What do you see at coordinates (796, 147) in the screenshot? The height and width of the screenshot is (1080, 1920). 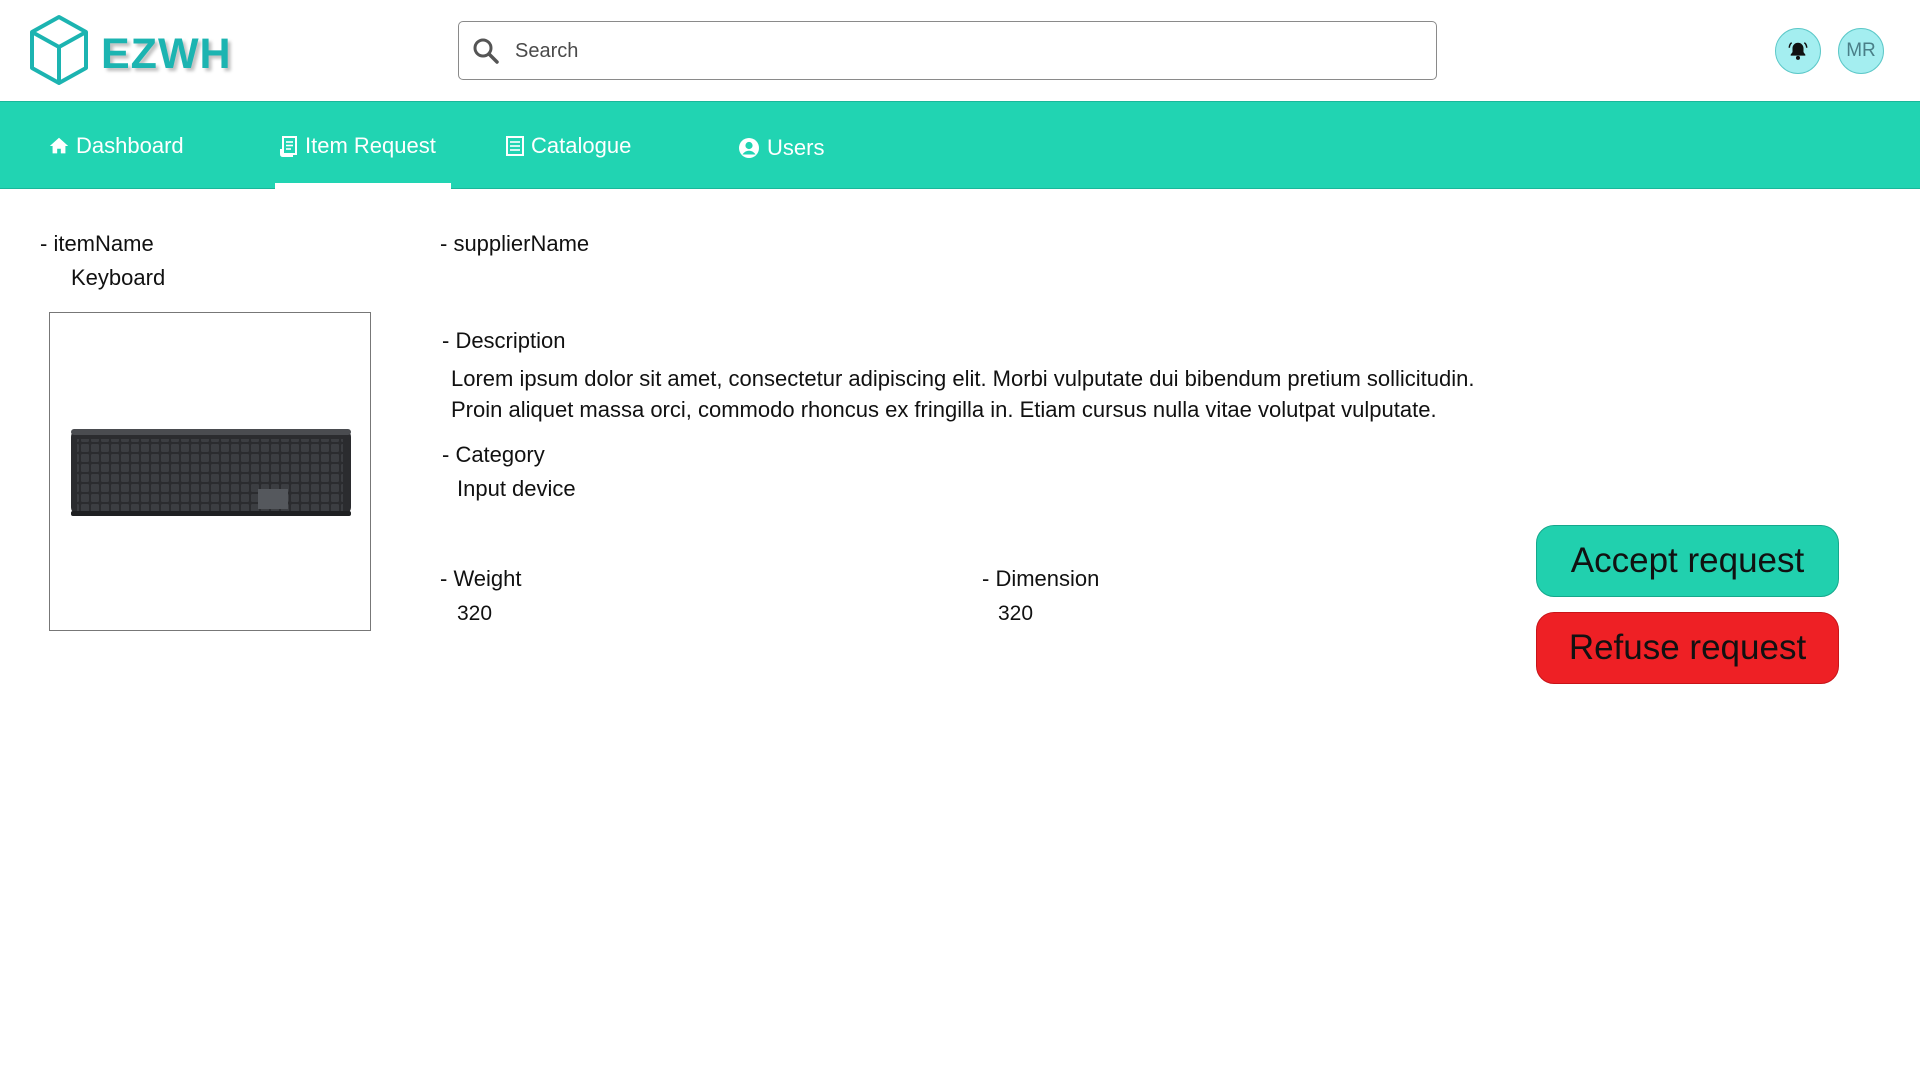 I see `nav-users-label: Users` at bounding box center [796, 147].